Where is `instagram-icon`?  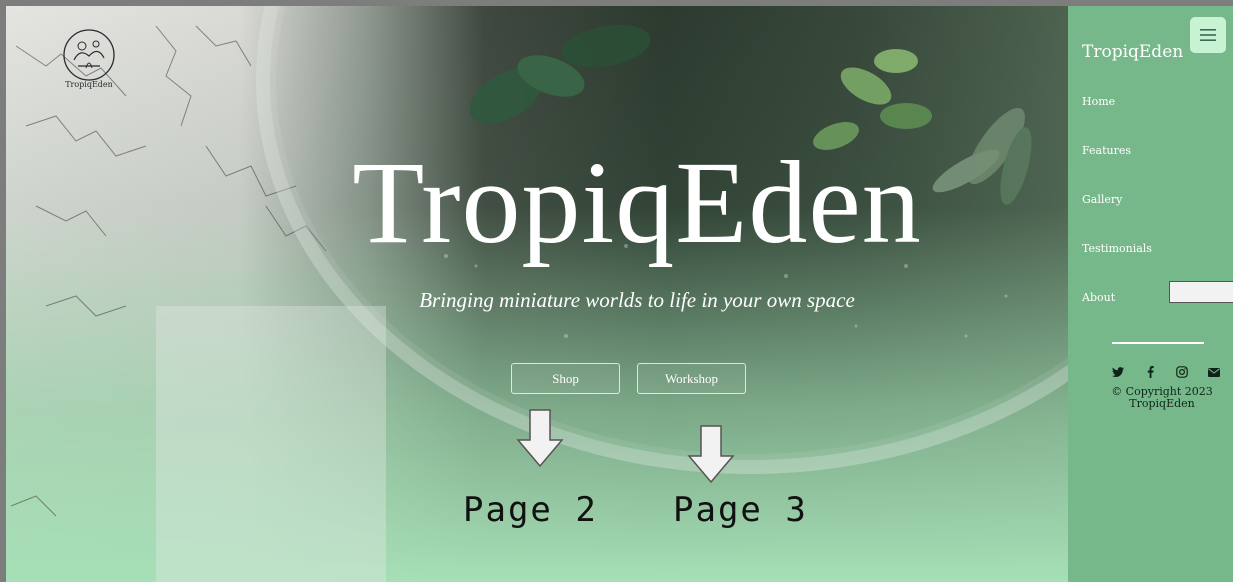 instagram-icon is located at coordinates (1182, 372).